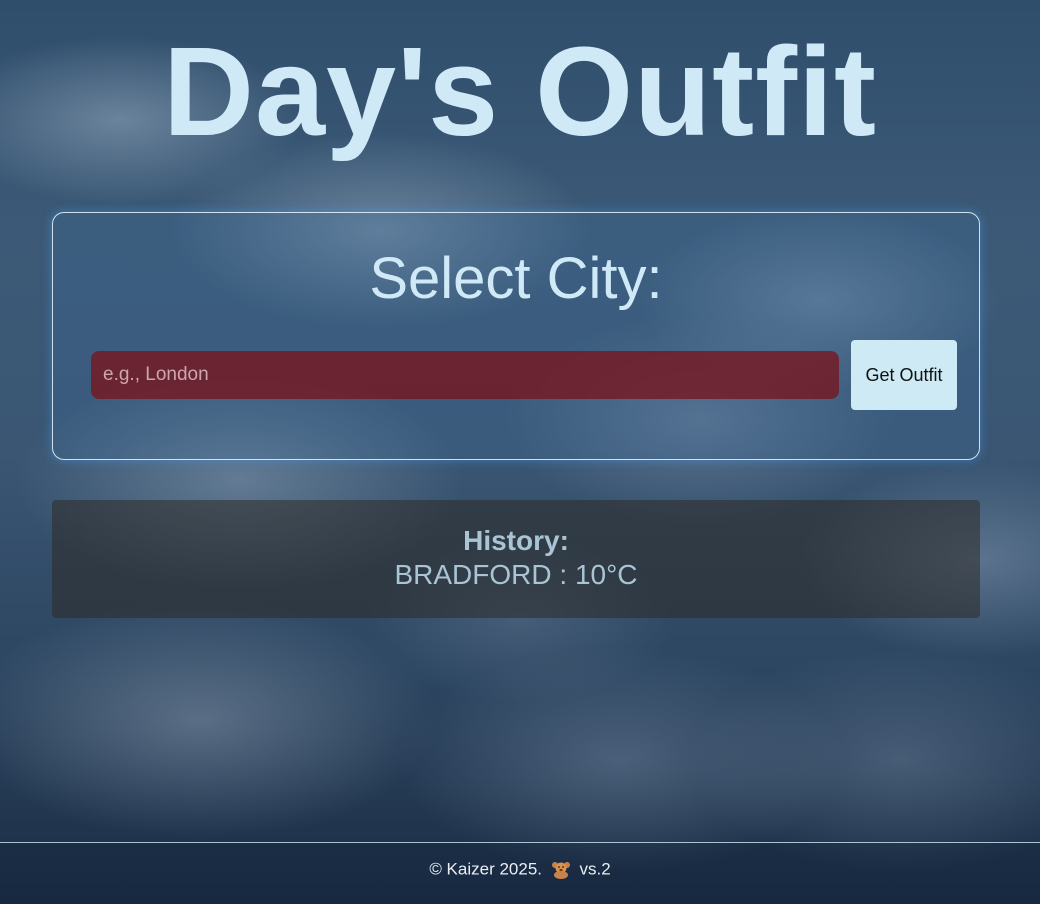 The width and height of the screenshot is (1040, 904). What do you see at coordinates (516, 574) in the screenshot?
I see `history-entry: BRADFORD : 10°C` at bounding box center [516, 574].